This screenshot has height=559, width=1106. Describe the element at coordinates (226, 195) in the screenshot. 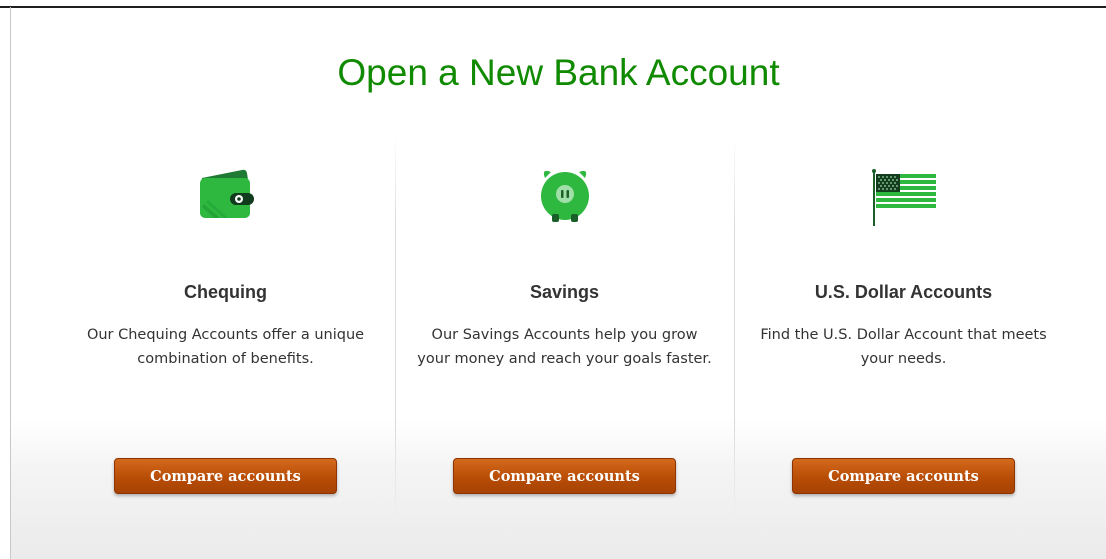

I see `wallet-icon` at that location.